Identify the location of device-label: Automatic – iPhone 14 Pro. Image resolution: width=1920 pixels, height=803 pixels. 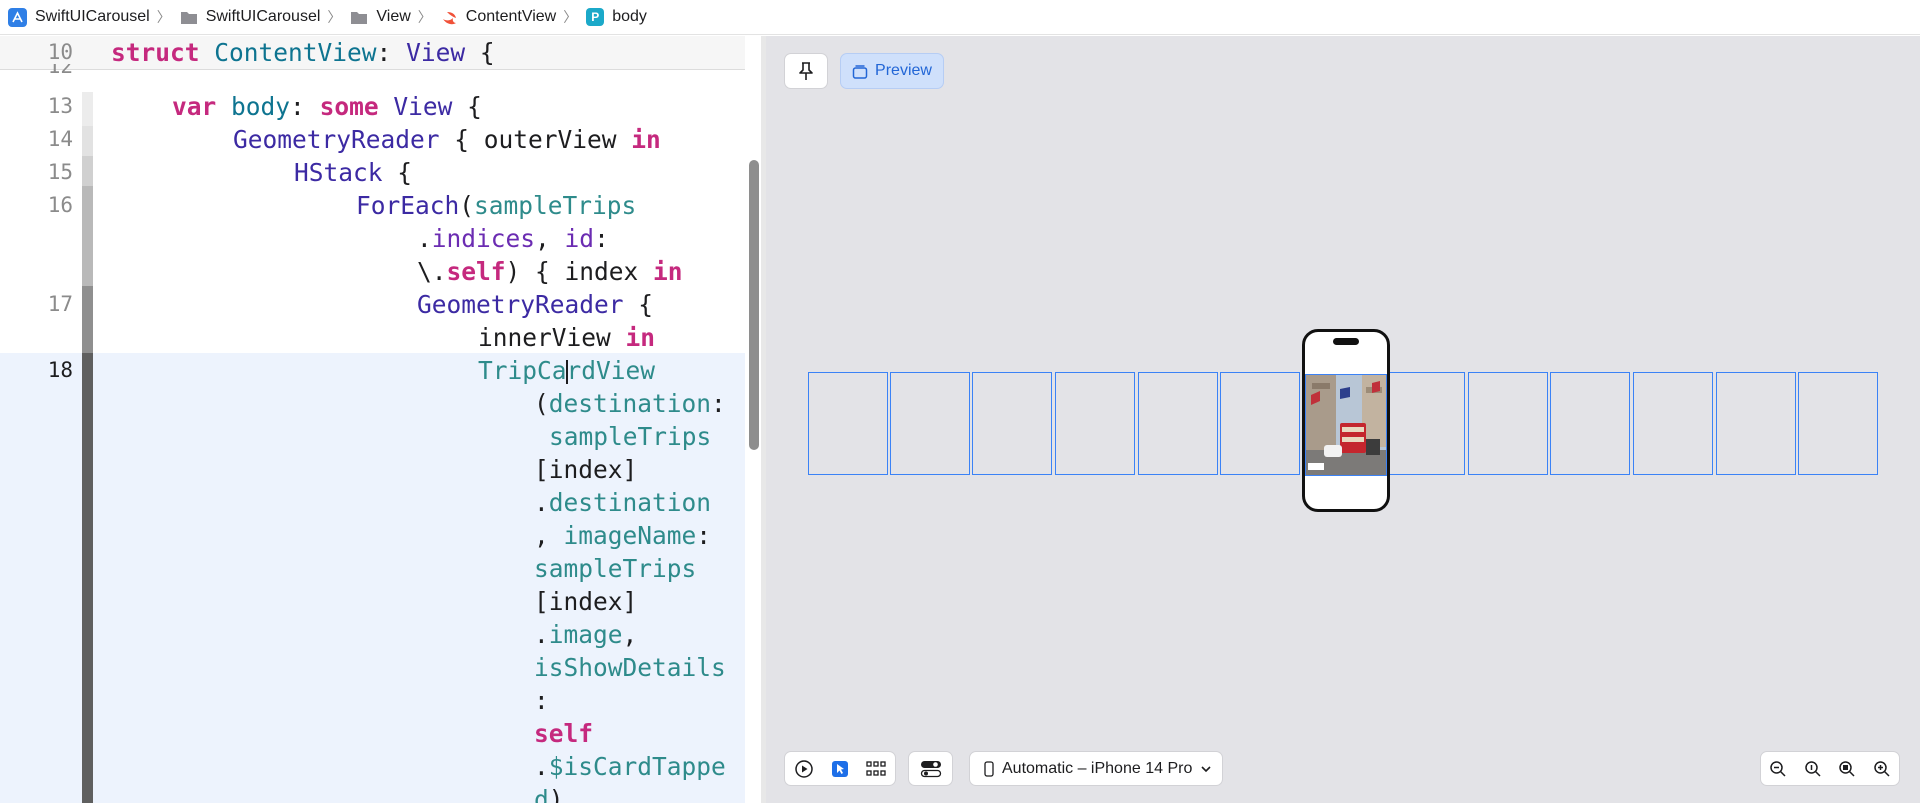
(1097, 768).